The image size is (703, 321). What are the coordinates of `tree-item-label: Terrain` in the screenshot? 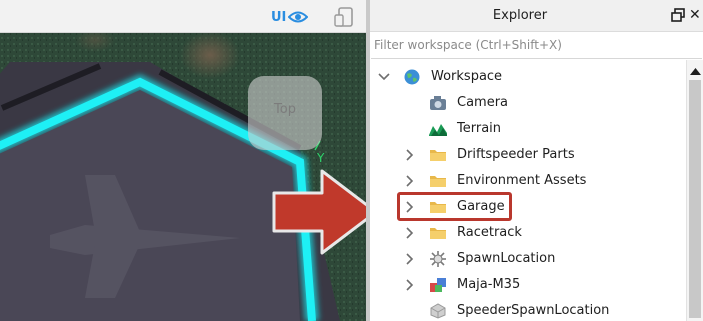 It's located at (479, 128).